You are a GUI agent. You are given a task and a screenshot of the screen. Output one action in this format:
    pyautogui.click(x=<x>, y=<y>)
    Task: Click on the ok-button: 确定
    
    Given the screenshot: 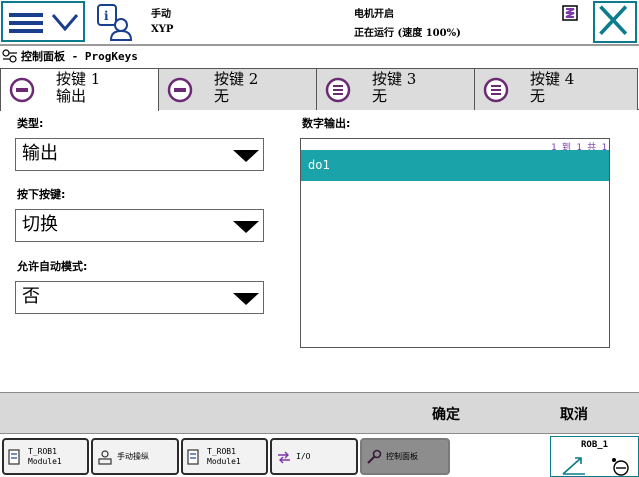 What is the action you would take?
    pyautogui.click(x=446, y=414)
    